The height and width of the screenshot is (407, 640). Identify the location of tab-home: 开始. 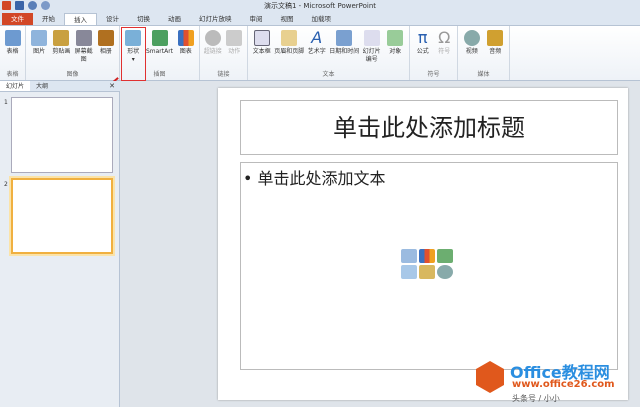
(48, 19).